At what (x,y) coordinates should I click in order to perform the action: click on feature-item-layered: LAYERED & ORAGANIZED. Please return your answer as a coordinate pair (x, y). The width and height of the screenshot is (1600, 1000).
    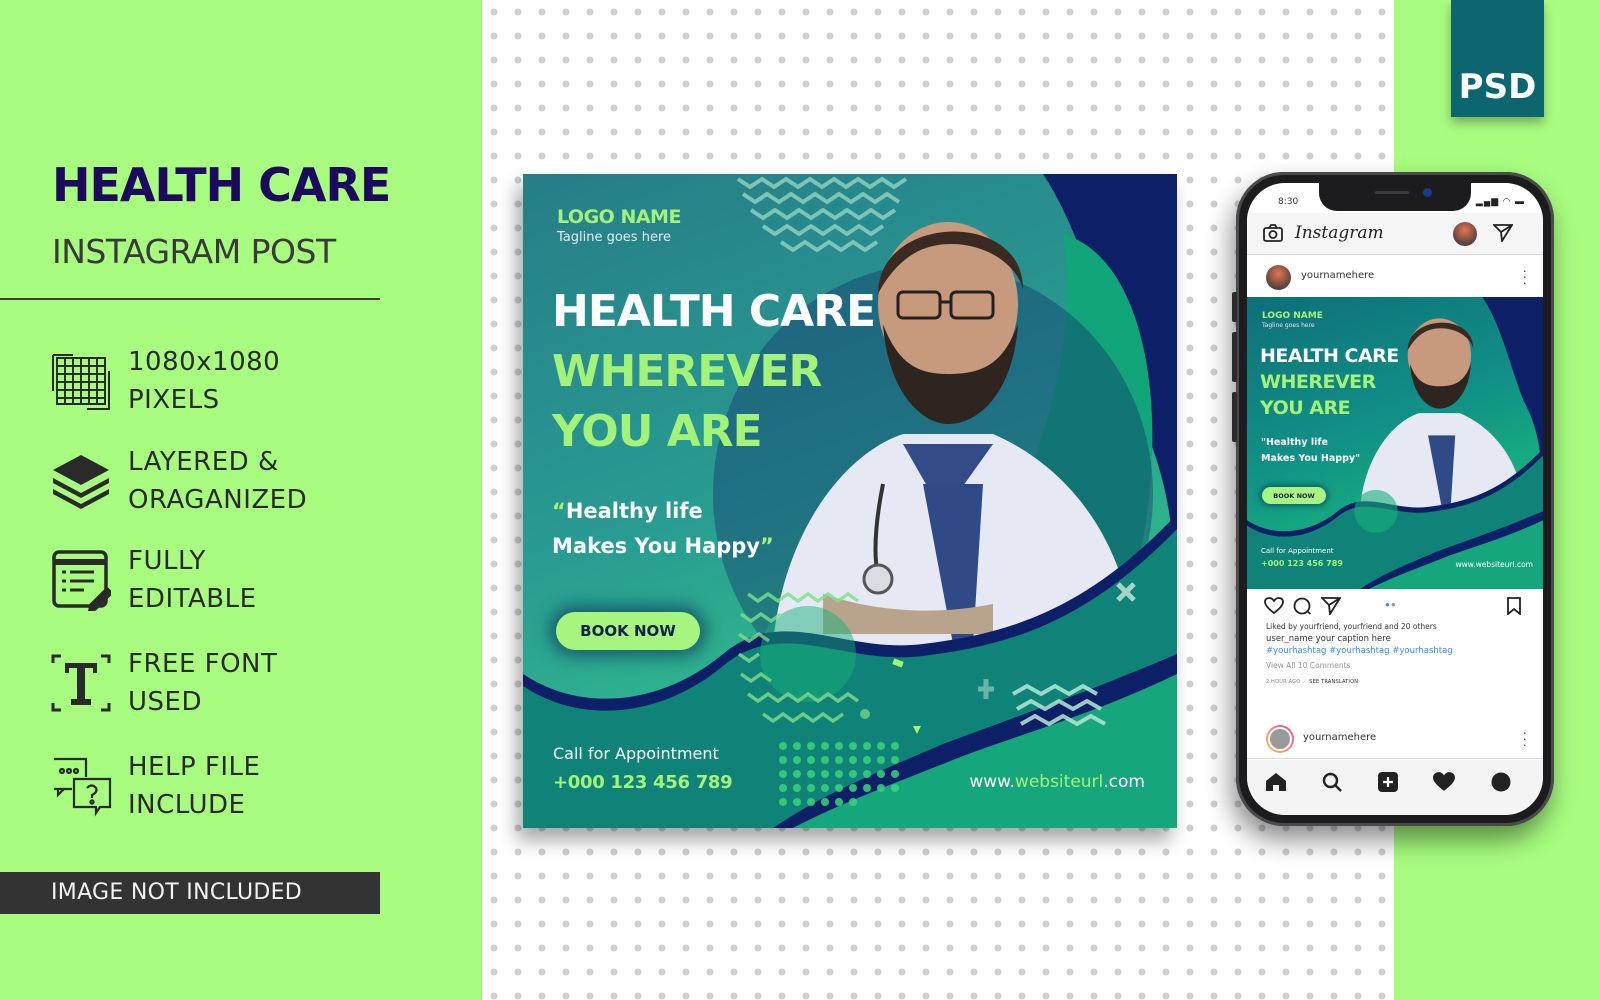
    Looking at the image, I should click on (178, 481).